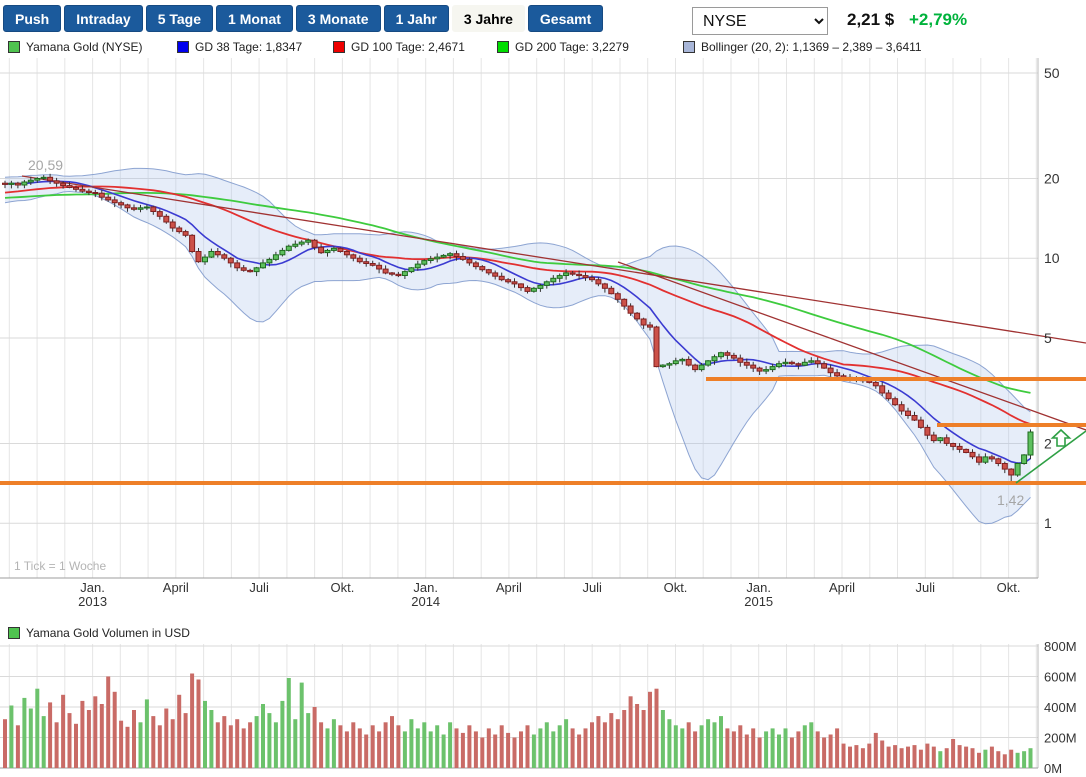 This screenshot has height=777, width=1086. Describe the element at coordinates (1048, 338) in the screenshot. I see `y-tick-label: 5` at that location.